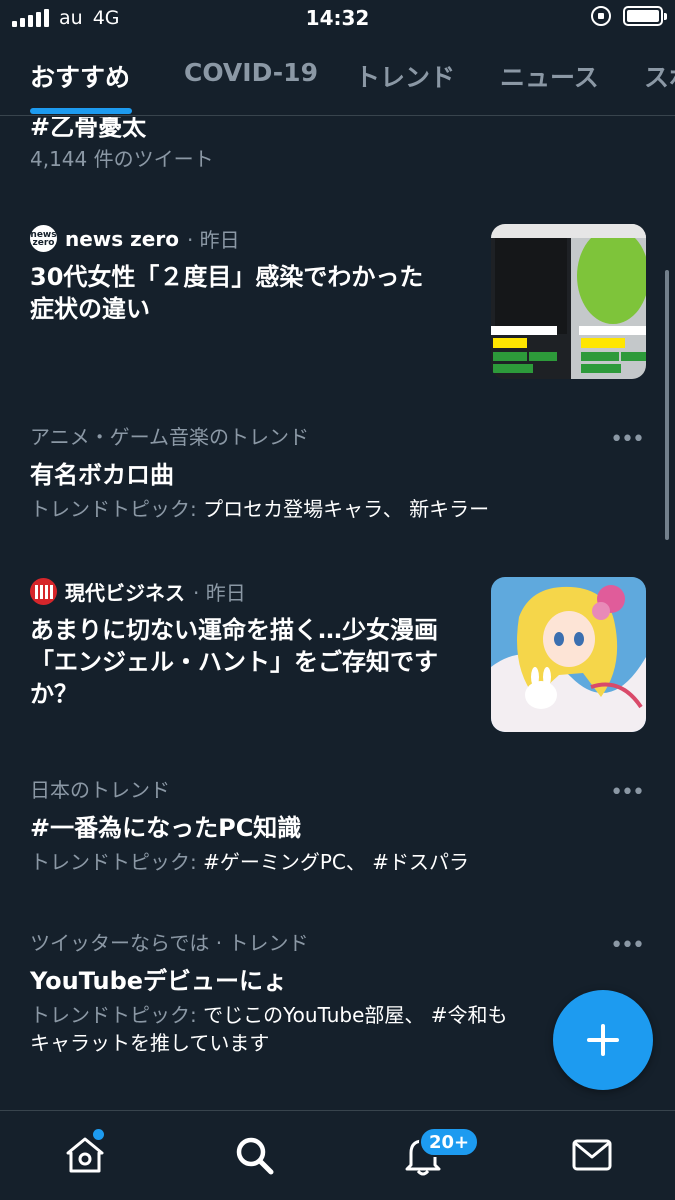 This screenshot has height=1200, width=675. I want to click on gendai-logo, so click(43, 591).